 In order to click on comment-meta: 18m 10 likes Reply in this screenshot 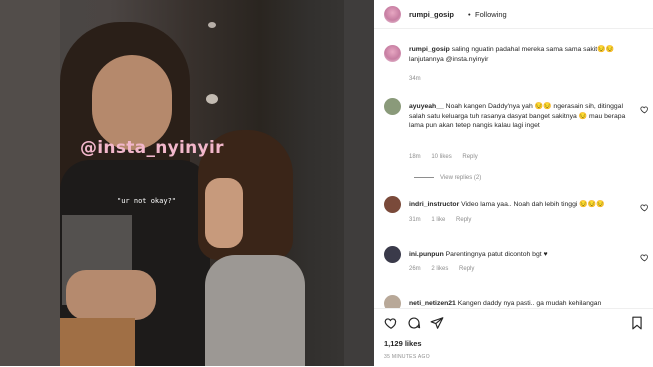, I will do `click(448, 157)`.